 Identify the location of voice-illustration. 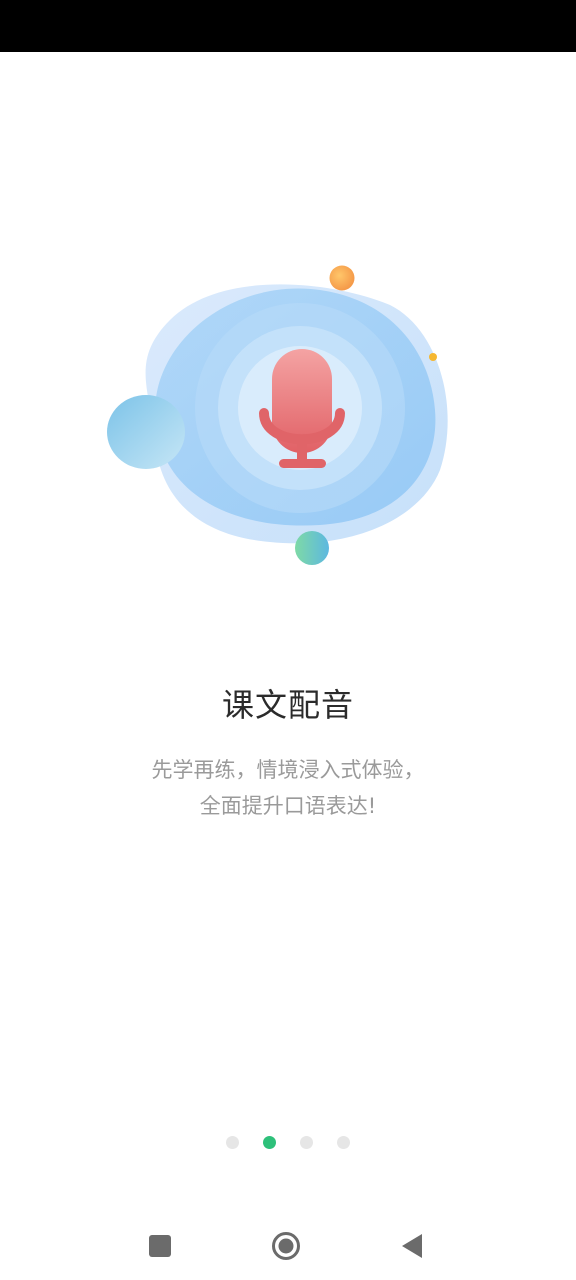
(277, 415).